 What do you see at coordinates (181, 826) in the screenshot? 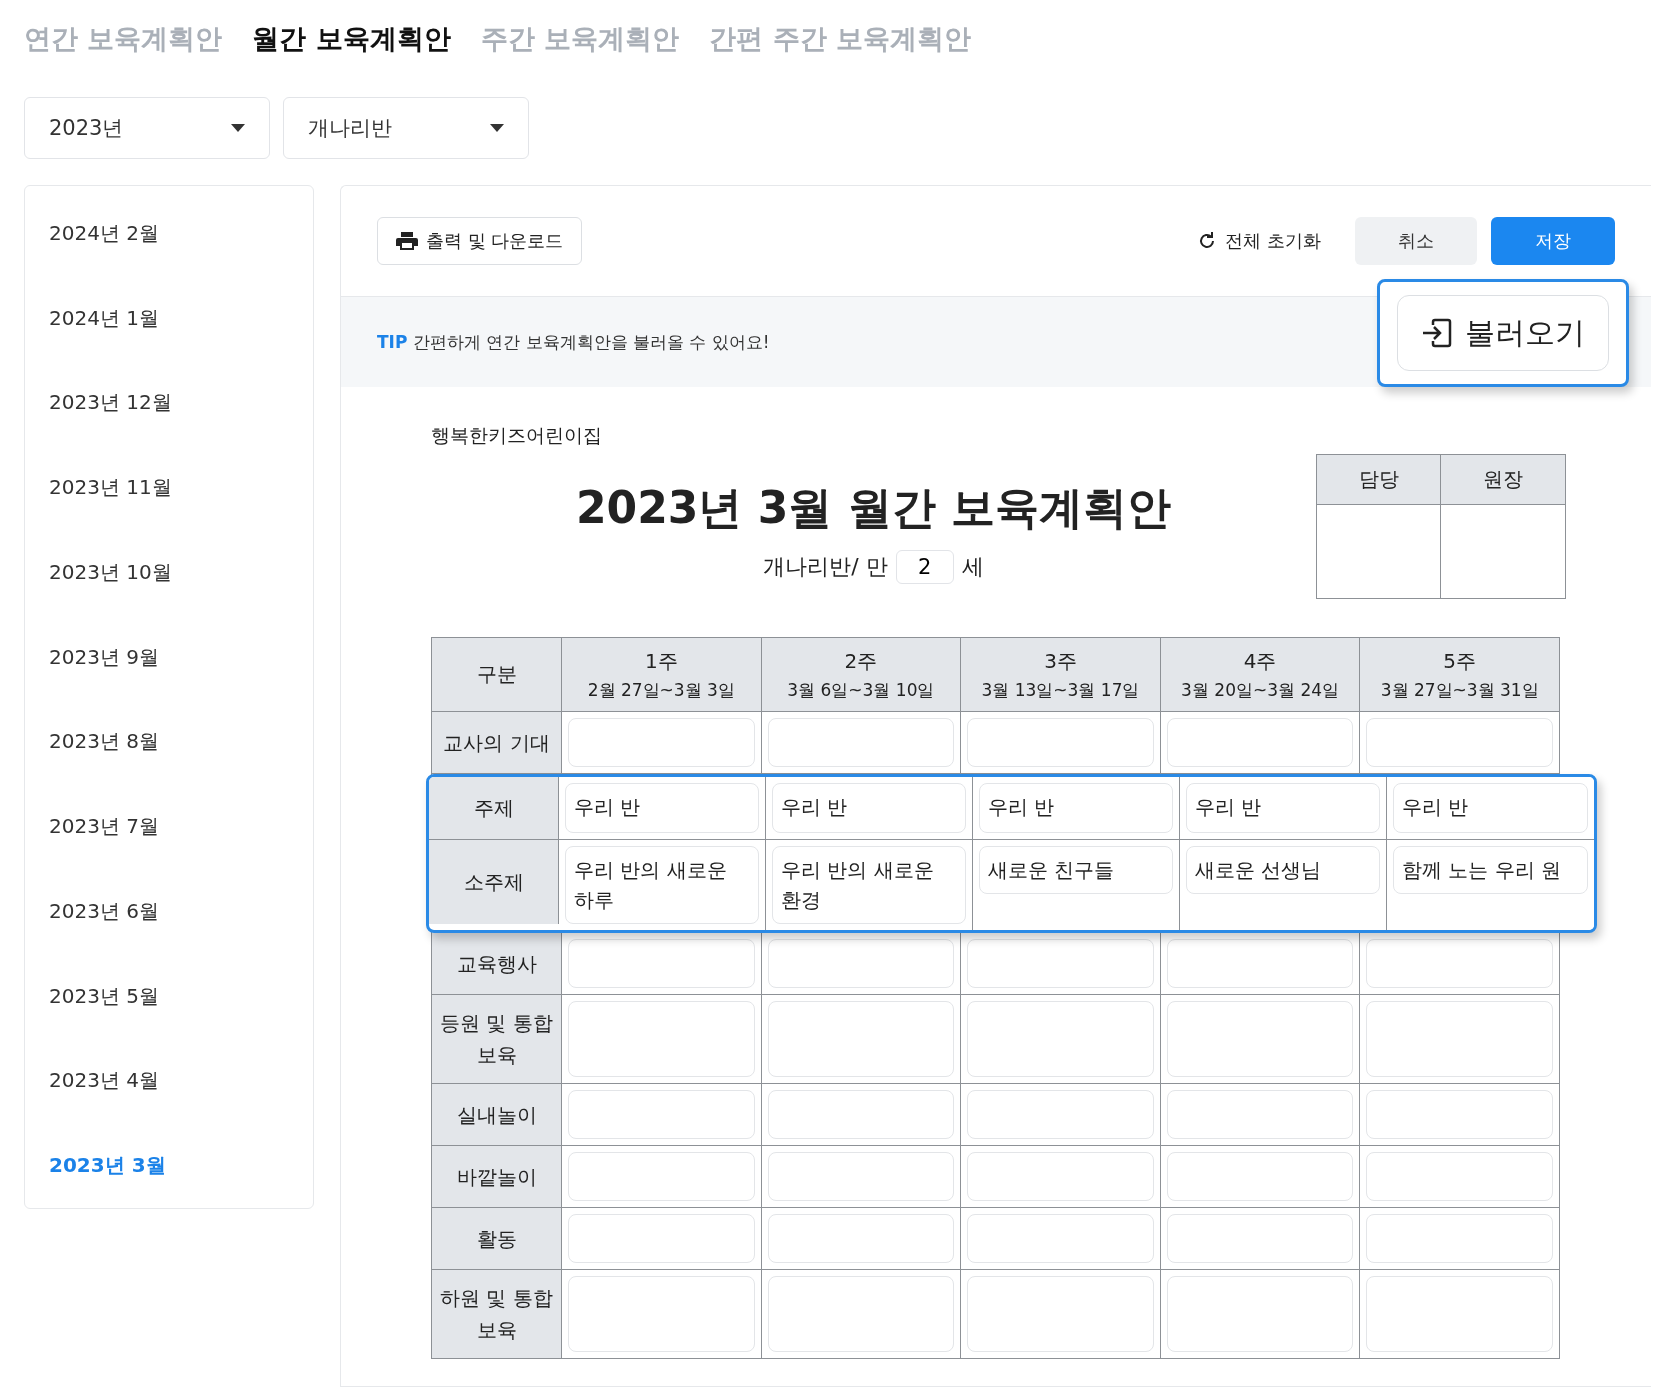
I see `sidebar-item: 2023년 7월` at bounding box center [181, 826].